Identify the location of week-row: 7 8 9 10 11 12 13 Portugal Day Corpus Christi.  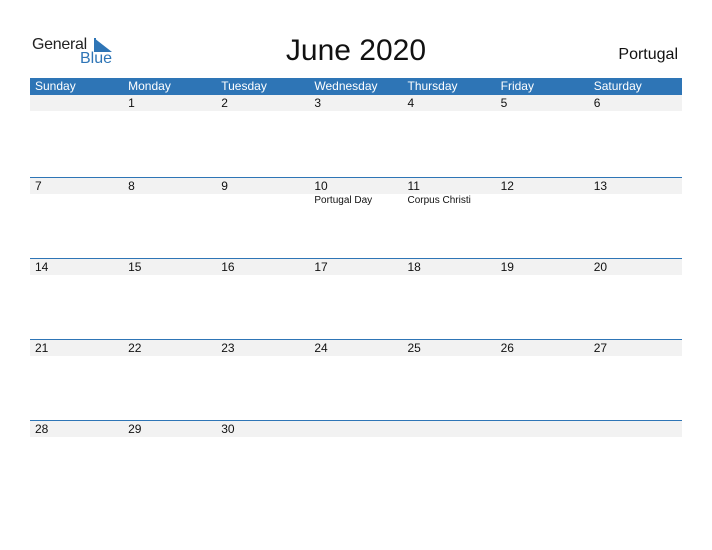
(356, 217).